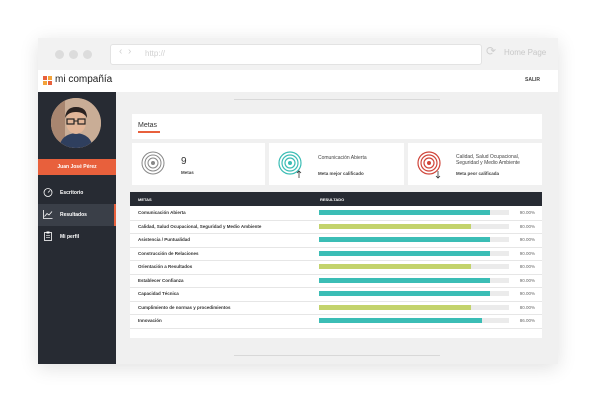  I want to click on goal-name: Orientación a Resultados, so click(165, 266).